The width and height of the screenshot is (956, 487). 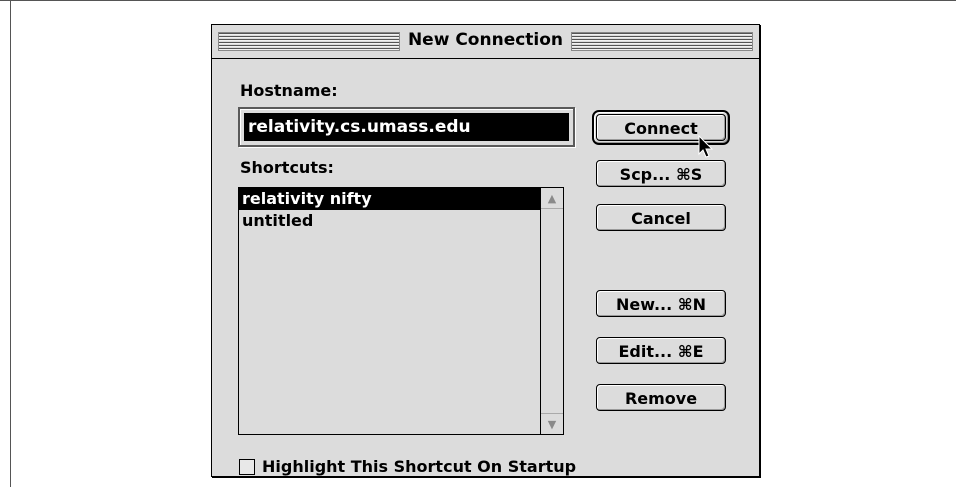 I want to click on new-shortcut-button: New... ⌘N, so click(x=661, y=303).